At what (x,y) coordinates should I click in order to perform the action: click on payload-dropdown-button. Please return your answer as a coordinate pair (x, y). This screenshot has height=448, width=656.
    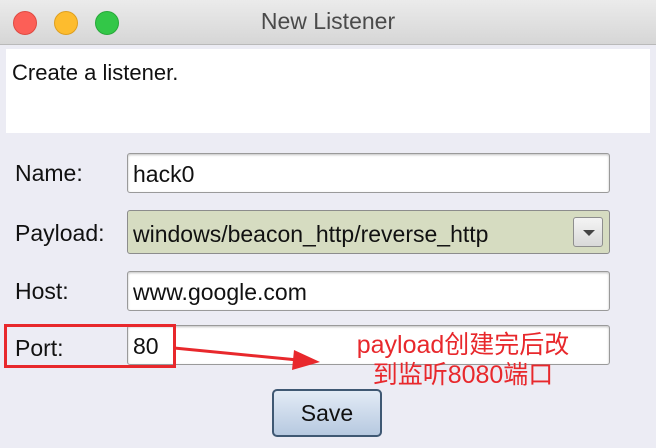
    Looking at the image, I should click on (588, 232).